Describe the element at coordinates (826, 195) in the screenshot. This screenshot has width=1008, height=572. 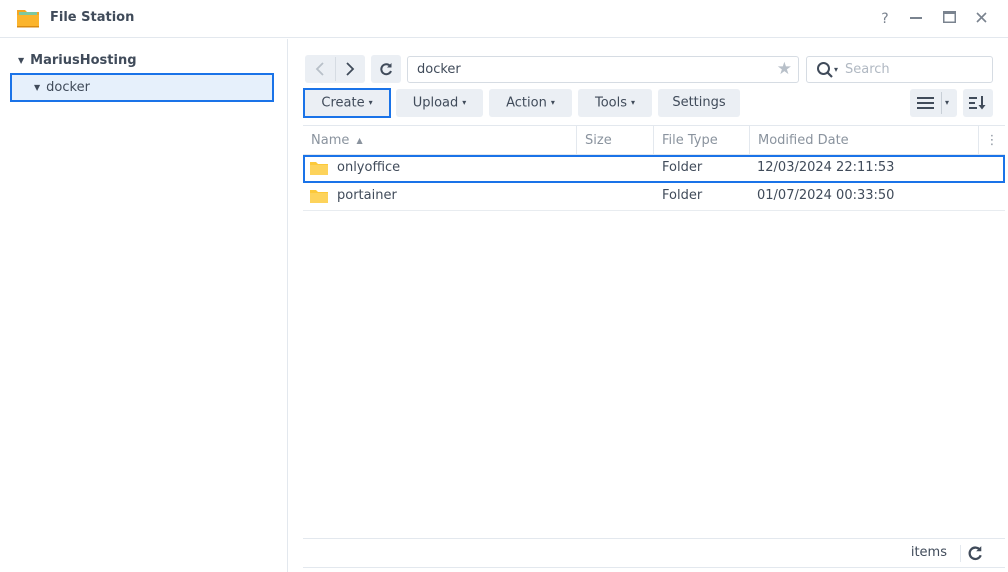
I see `modified-date: 01/07/2024 00:33:50` at that location.